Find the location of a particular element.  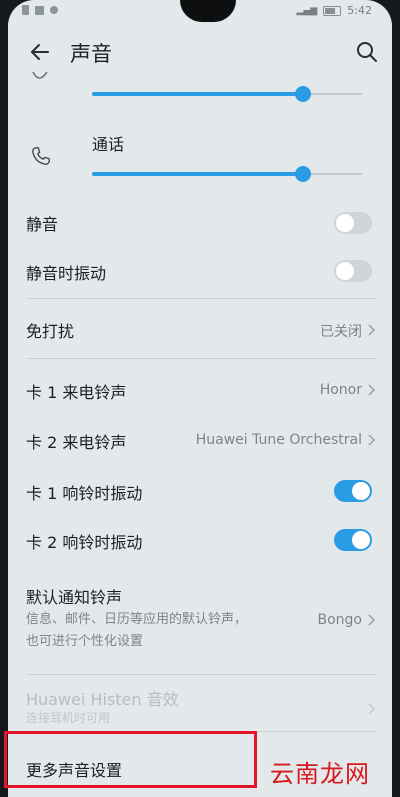

setting-sim2-ringtone: 卡 2 来电铃声 Huawei Tune Orchestral is located at coordinates (200, 440).